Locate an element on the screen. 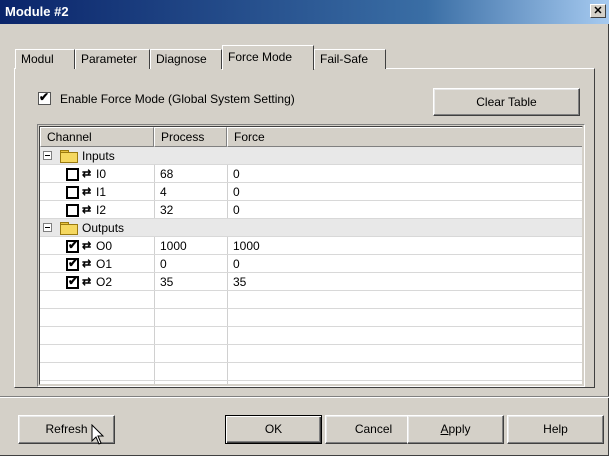 The image size is (609, 456). channel-name: I0 is located at coordinates (101, 174).